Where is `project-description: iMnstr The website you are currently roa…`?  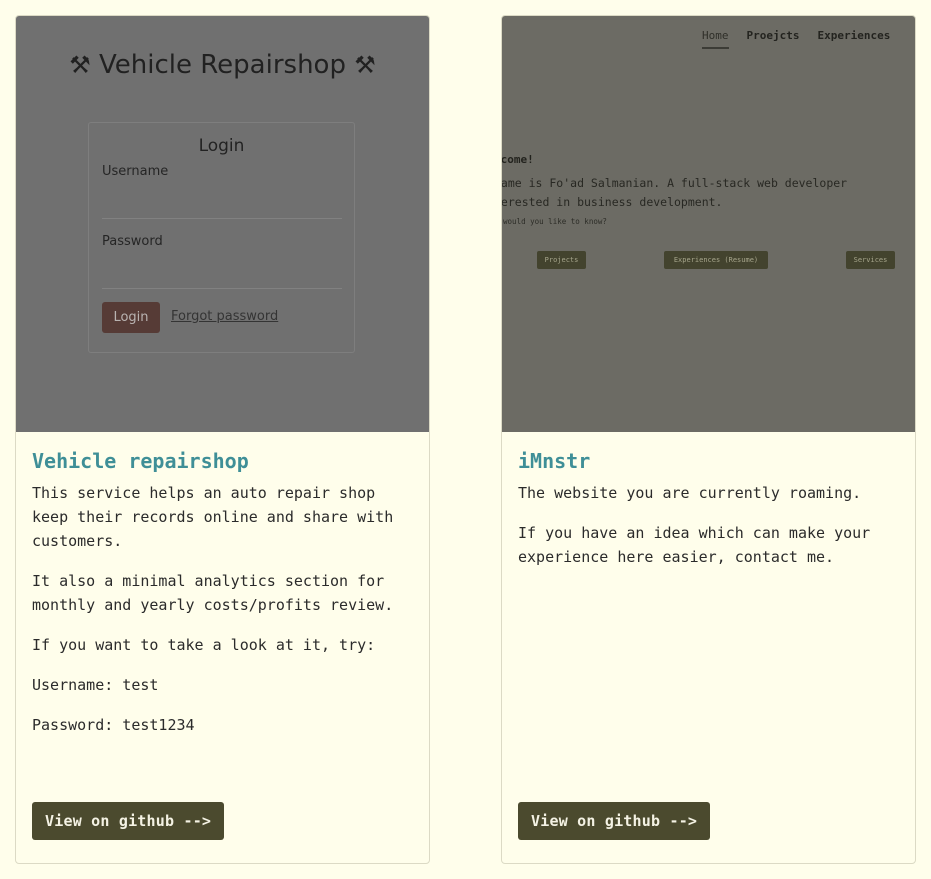
project-description: iMnstr The website you are currently roa… is located at coordinates (708, 500).